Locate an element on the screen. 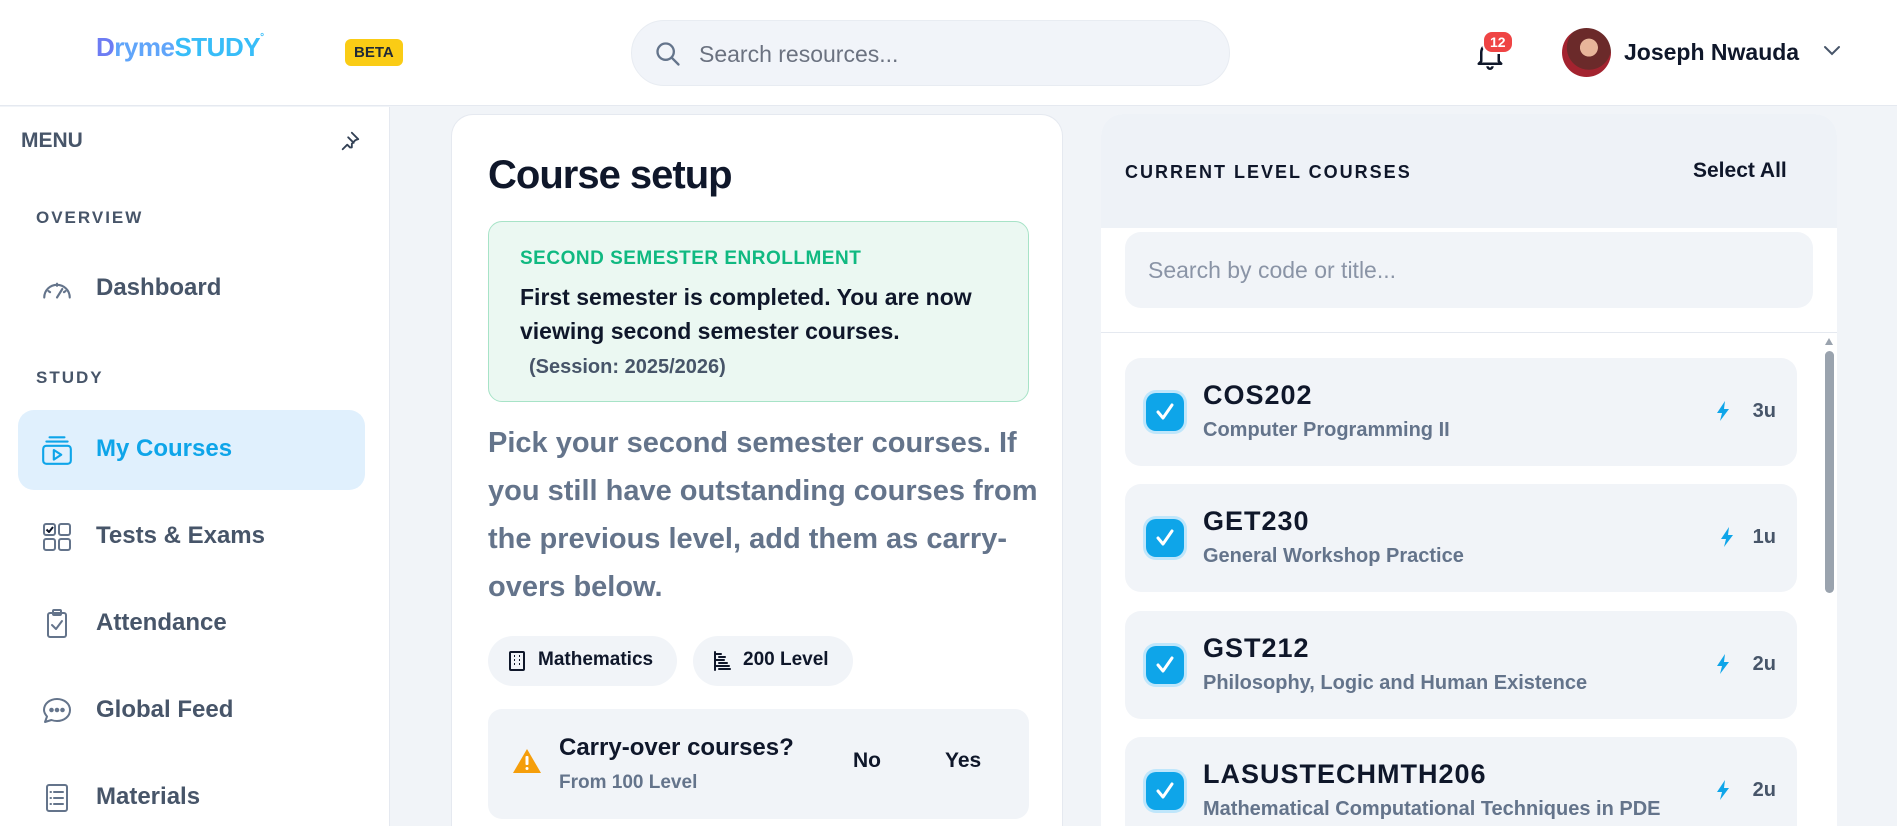 The image size is (1897, 826). page-title: Course setup is located at coordinates (610, 175).